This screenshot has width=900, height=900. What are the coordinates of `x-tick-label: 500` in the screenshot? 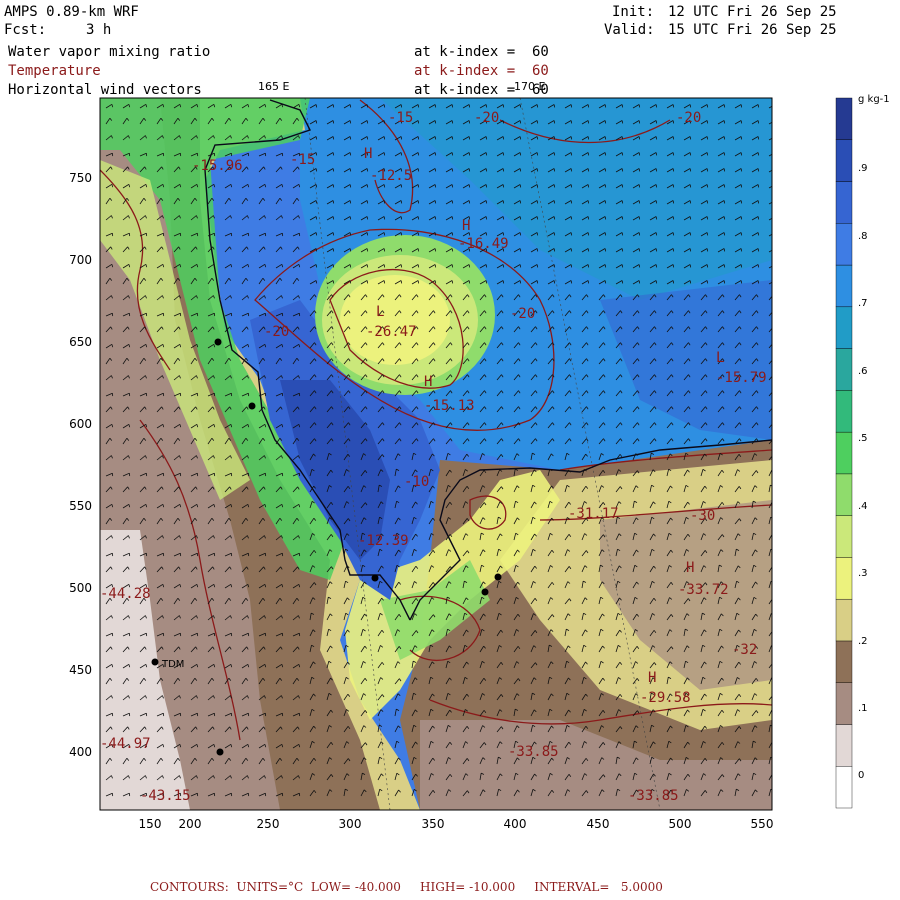 It's located at (680, 824).